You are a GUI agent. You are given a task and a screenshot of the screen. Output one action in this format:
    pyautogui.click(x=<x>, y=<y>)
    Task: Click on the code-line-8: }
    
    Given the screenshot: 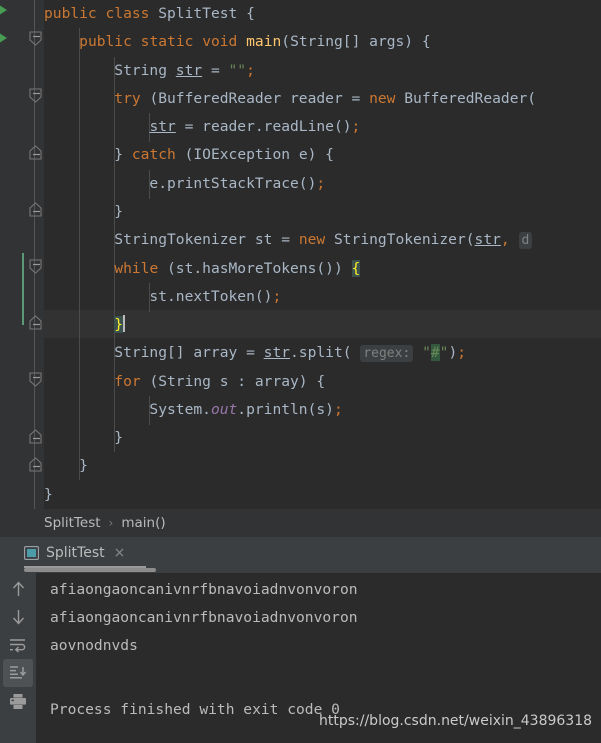 What is the action you would take?
    pyautogui.click(x=322, y=212)
    